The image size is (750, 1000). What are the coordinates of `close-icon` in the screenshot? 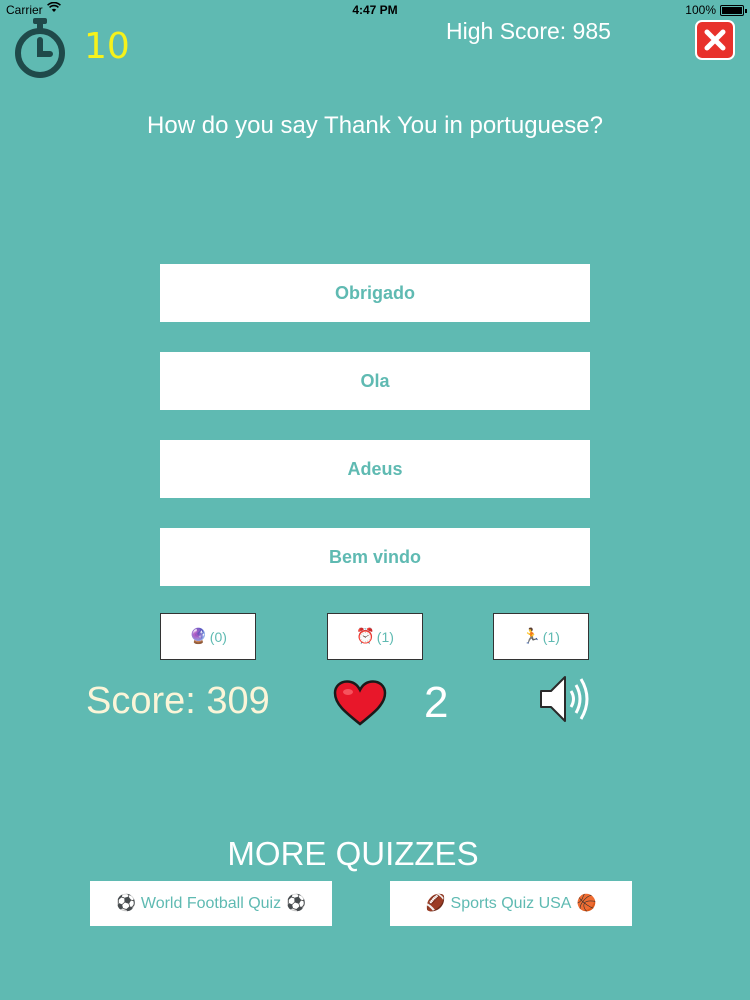 It's located at (715, 40).